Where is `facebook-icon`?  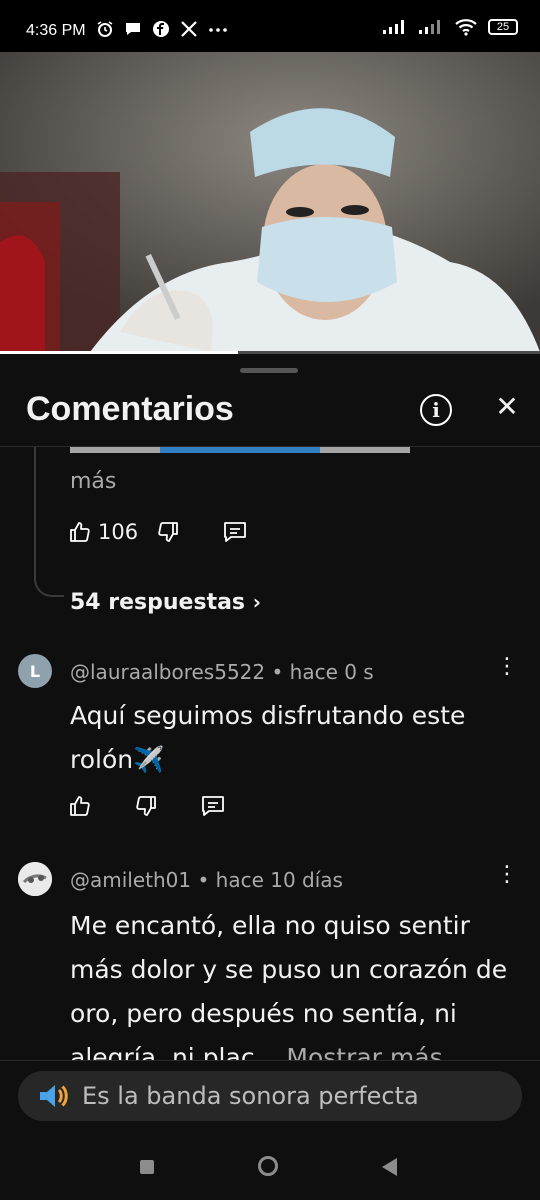
facebook-icon is located at coordinates (161, 29).